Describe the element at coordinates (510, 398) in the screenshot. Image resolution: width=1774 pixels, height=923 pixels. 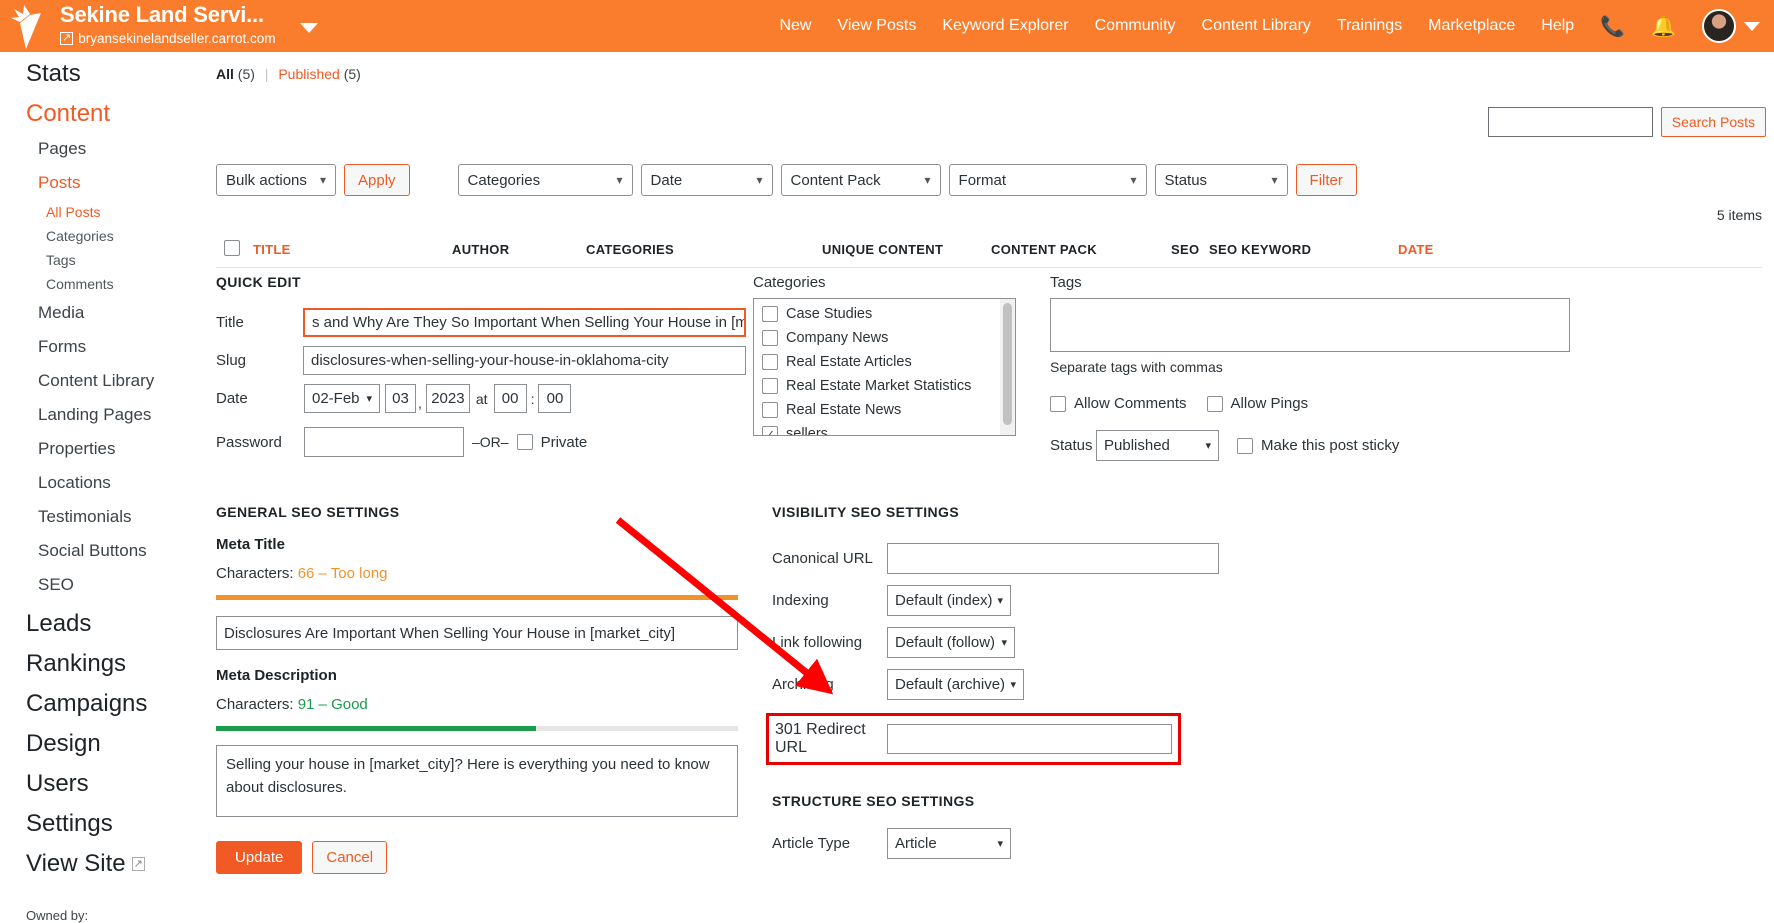
I see `date-hour-input: 00` at that location.